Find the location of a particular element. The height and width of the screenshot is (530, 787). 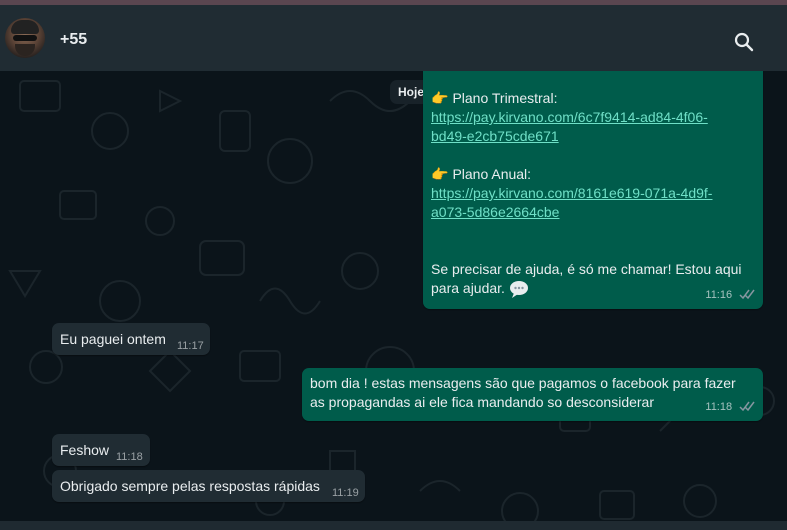

avatar is located at coordinates (25, 38).